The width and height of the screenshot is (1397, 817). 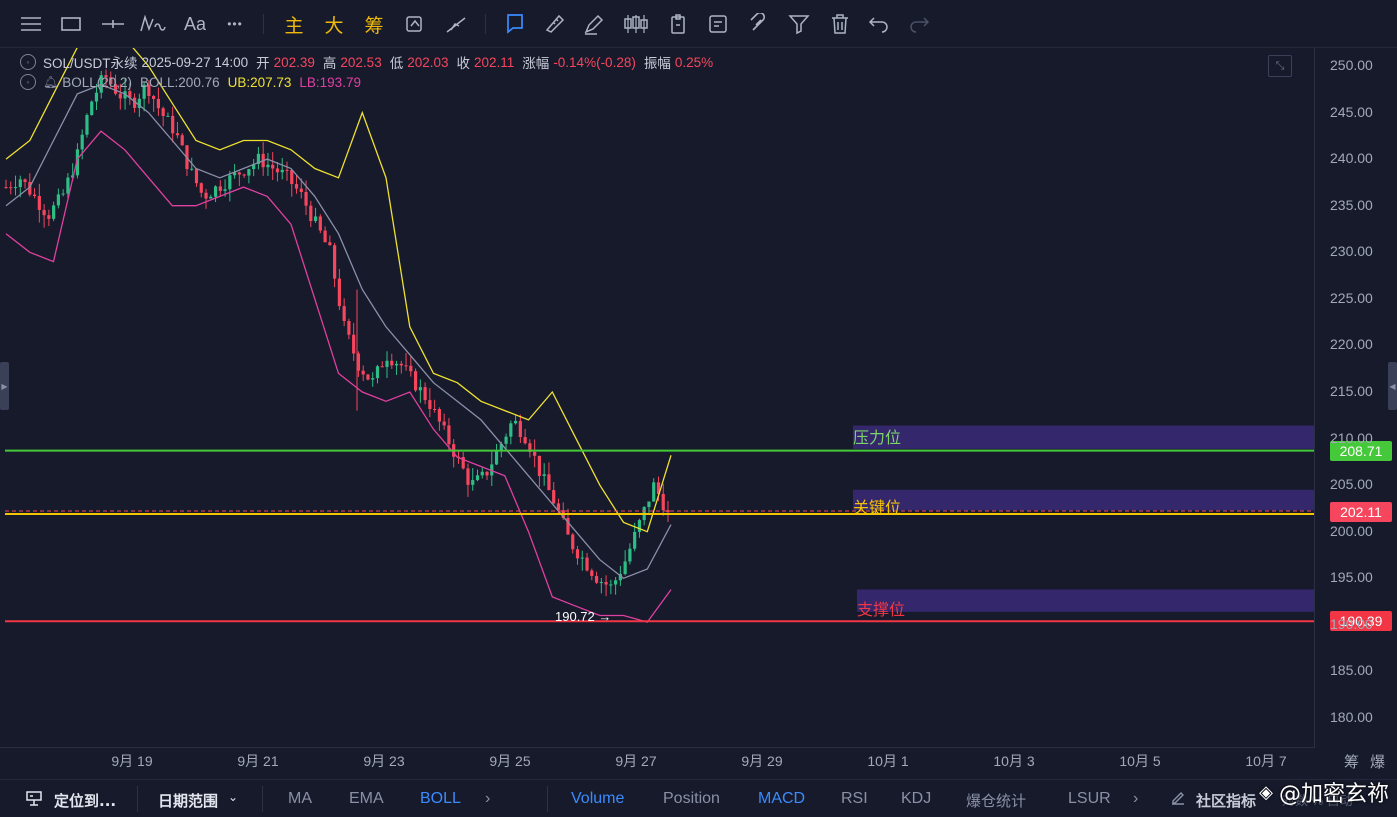 I want to click on support-label: 支撑位, so click(x=881, y=609).